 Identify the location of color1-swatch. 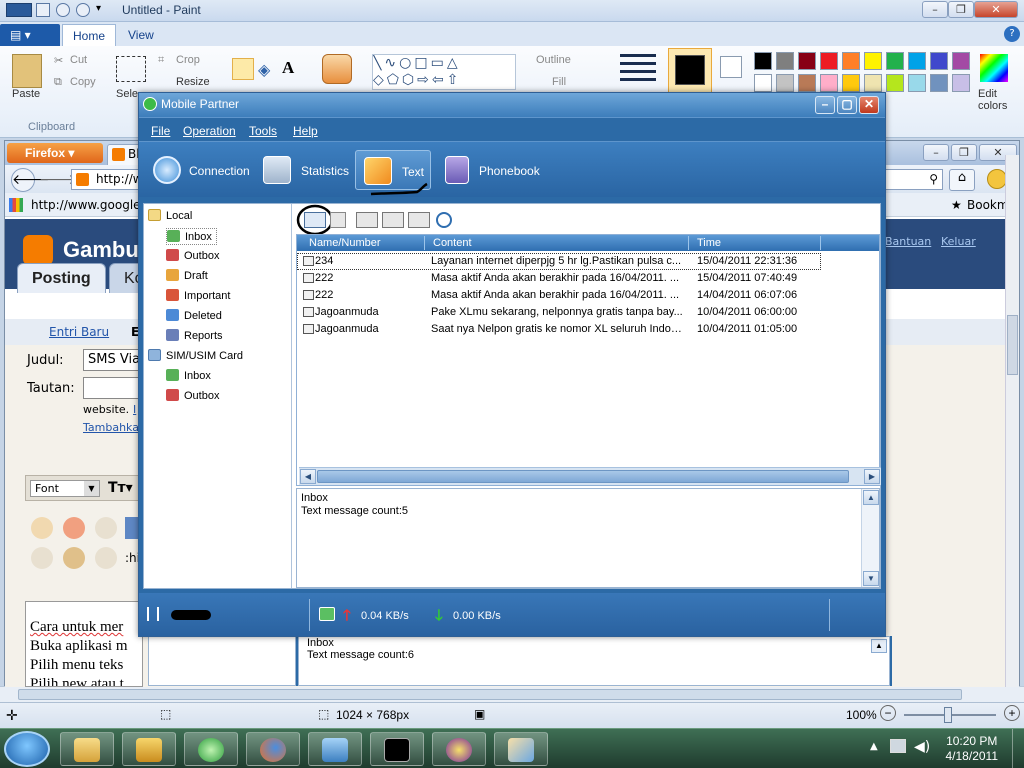
(690, 70).